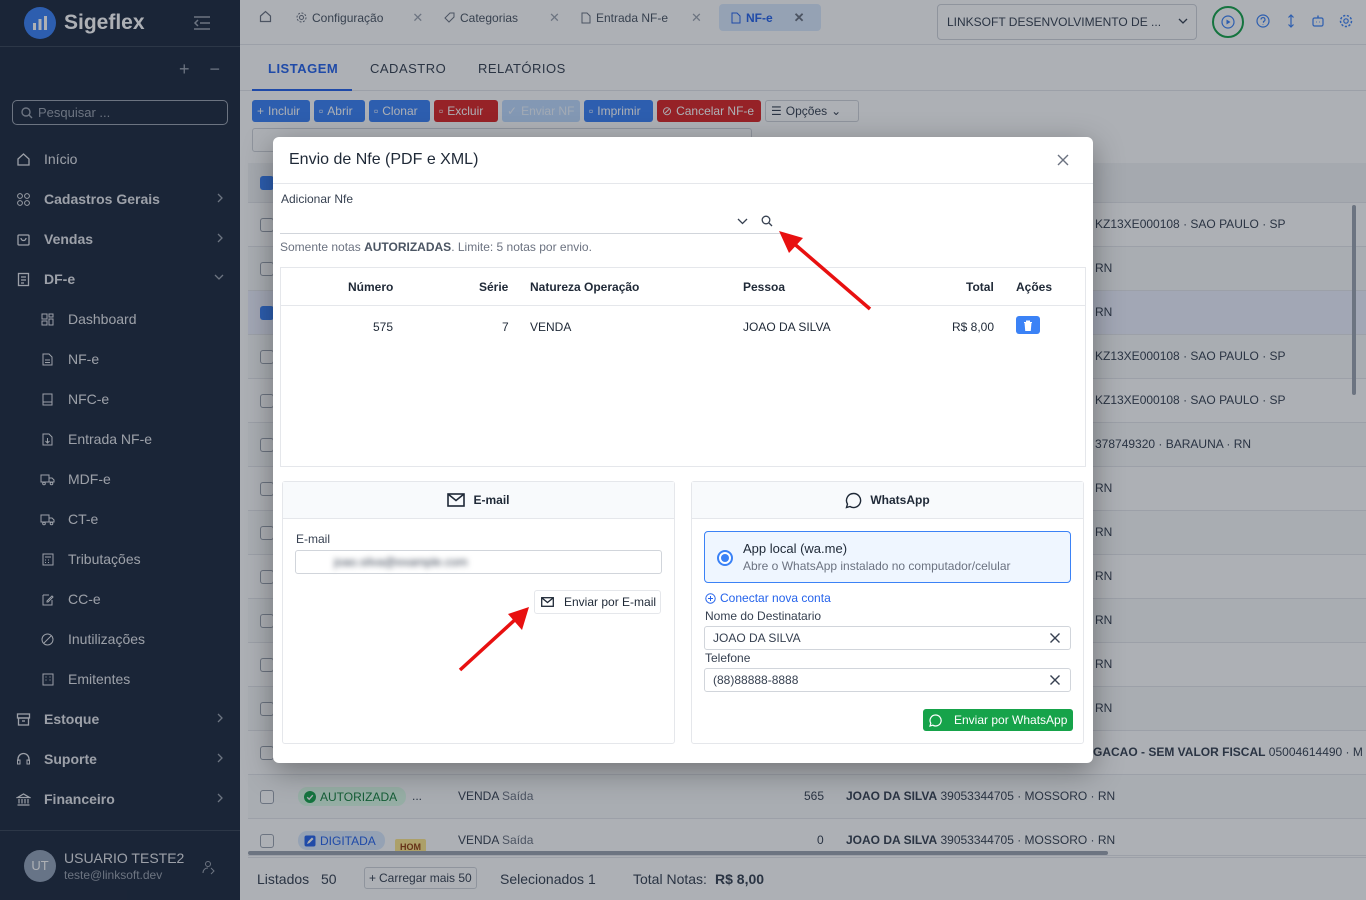  Describe the element at coordinates (1034, 287) in the screenshot. I see `column-header: Ações` at that location.